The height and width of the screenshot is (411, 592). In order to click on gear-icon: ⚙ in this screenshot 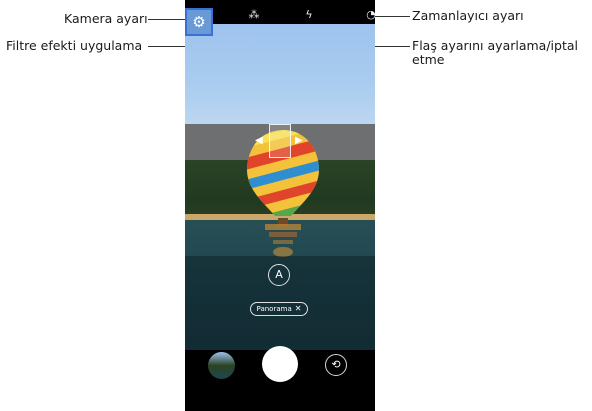, I will do `click(199, 22)`.